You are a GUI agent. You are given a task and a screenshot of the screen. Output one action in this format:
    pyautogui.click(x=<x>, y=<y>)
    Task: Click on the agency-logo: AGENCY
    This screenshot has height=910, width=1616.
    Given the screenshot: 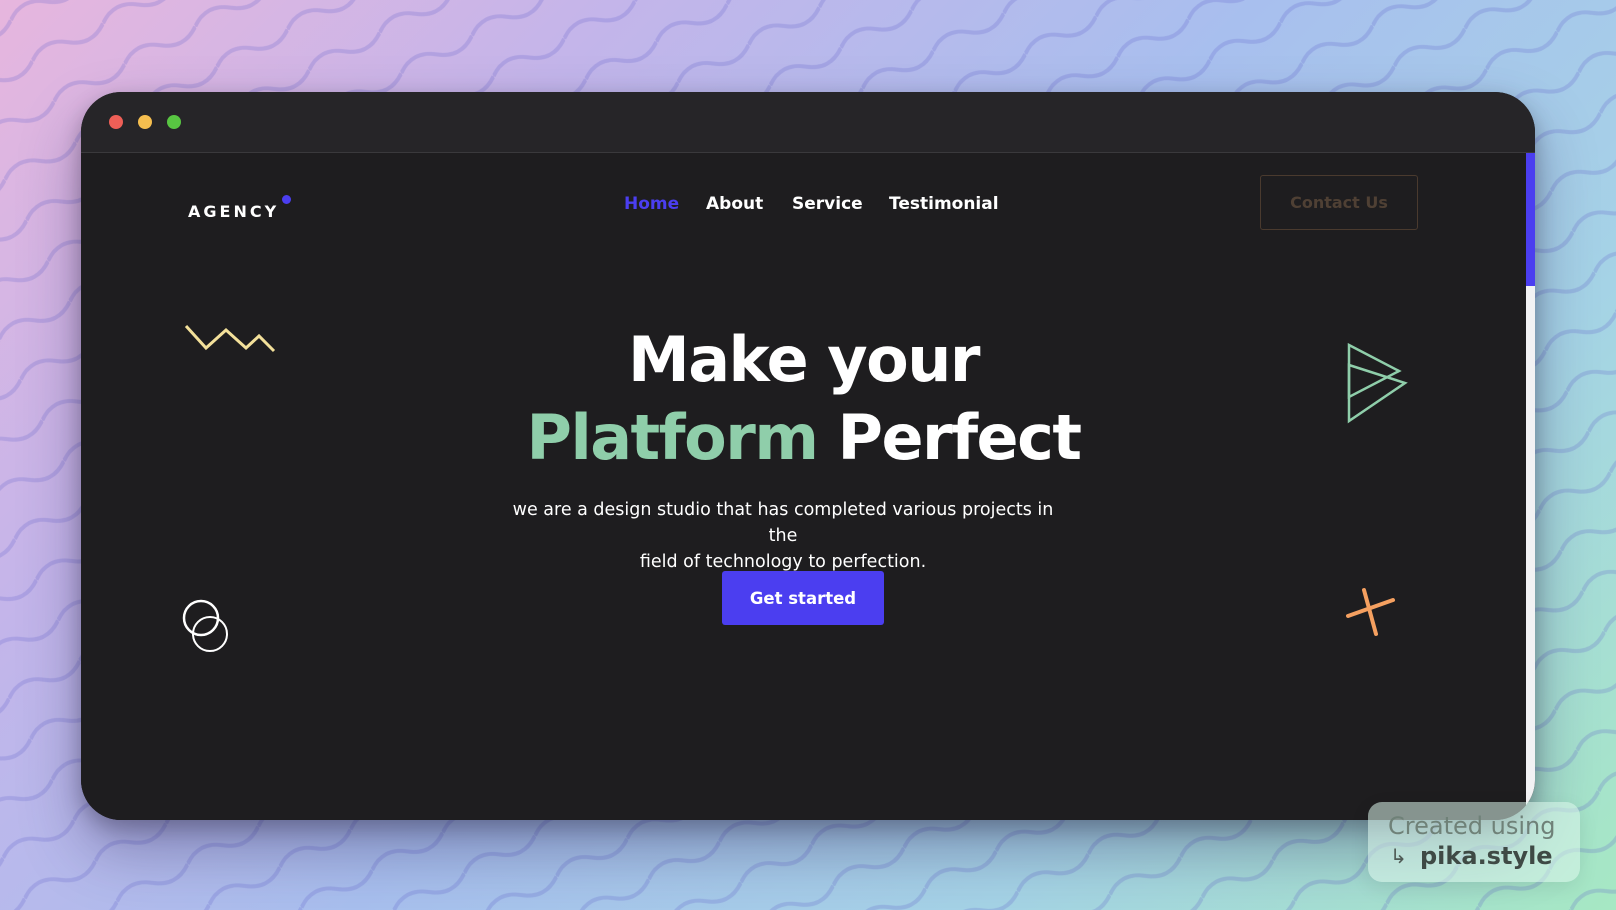 What is the action you would take?
    pyautogui.click(x=233, y=211)
    